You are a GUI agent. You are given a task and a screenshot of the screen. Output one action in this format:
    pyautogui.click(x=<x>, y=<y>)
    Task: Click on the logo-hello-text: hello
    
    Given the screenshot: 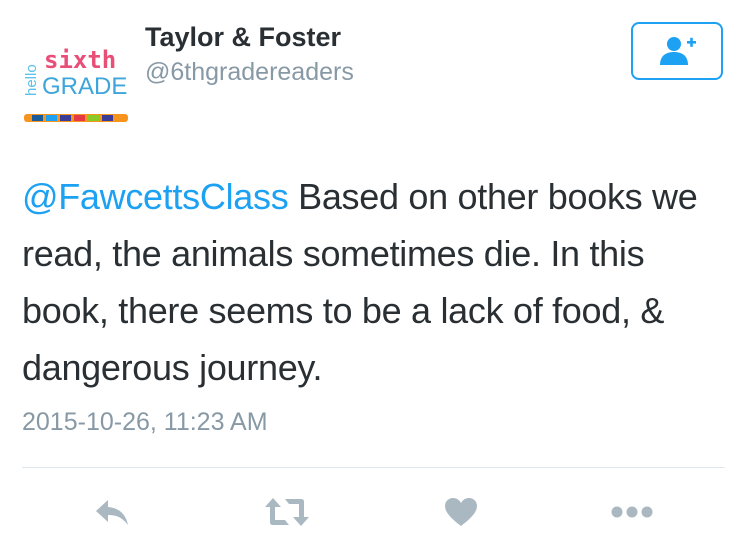 What is the action you would take?
    pyautogui.click(x=31, y=80)
    